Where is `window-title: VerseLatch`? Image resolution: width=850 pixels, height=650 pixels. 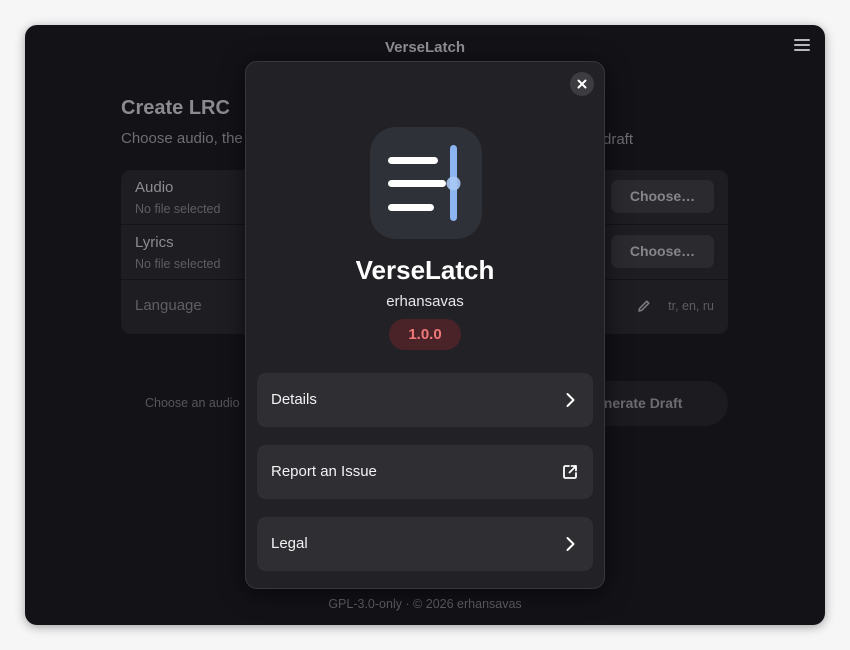
window-title: VerseLatch is located at coordinates (425, 47).